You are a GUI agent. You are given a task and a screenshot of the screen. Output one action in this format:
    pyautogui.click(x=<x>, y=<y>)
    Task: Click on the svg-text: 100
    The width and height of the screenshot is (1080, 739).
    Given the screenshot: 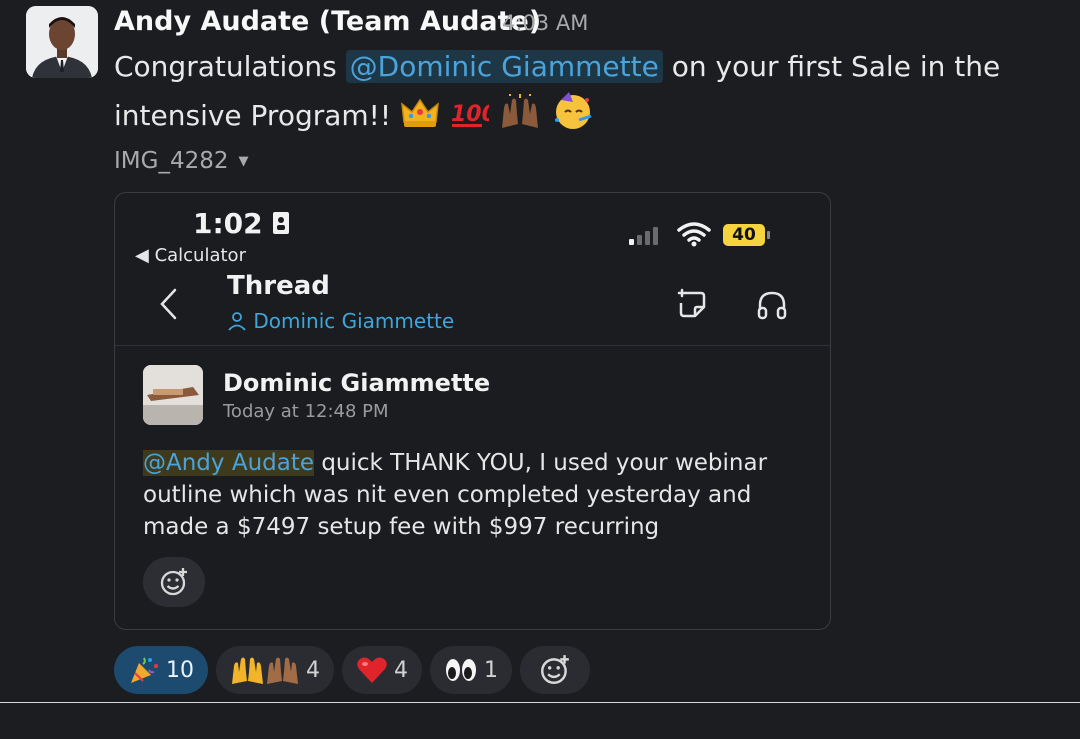 What is the action you would take?
    pyautogui.click(x=470, y=114)
    